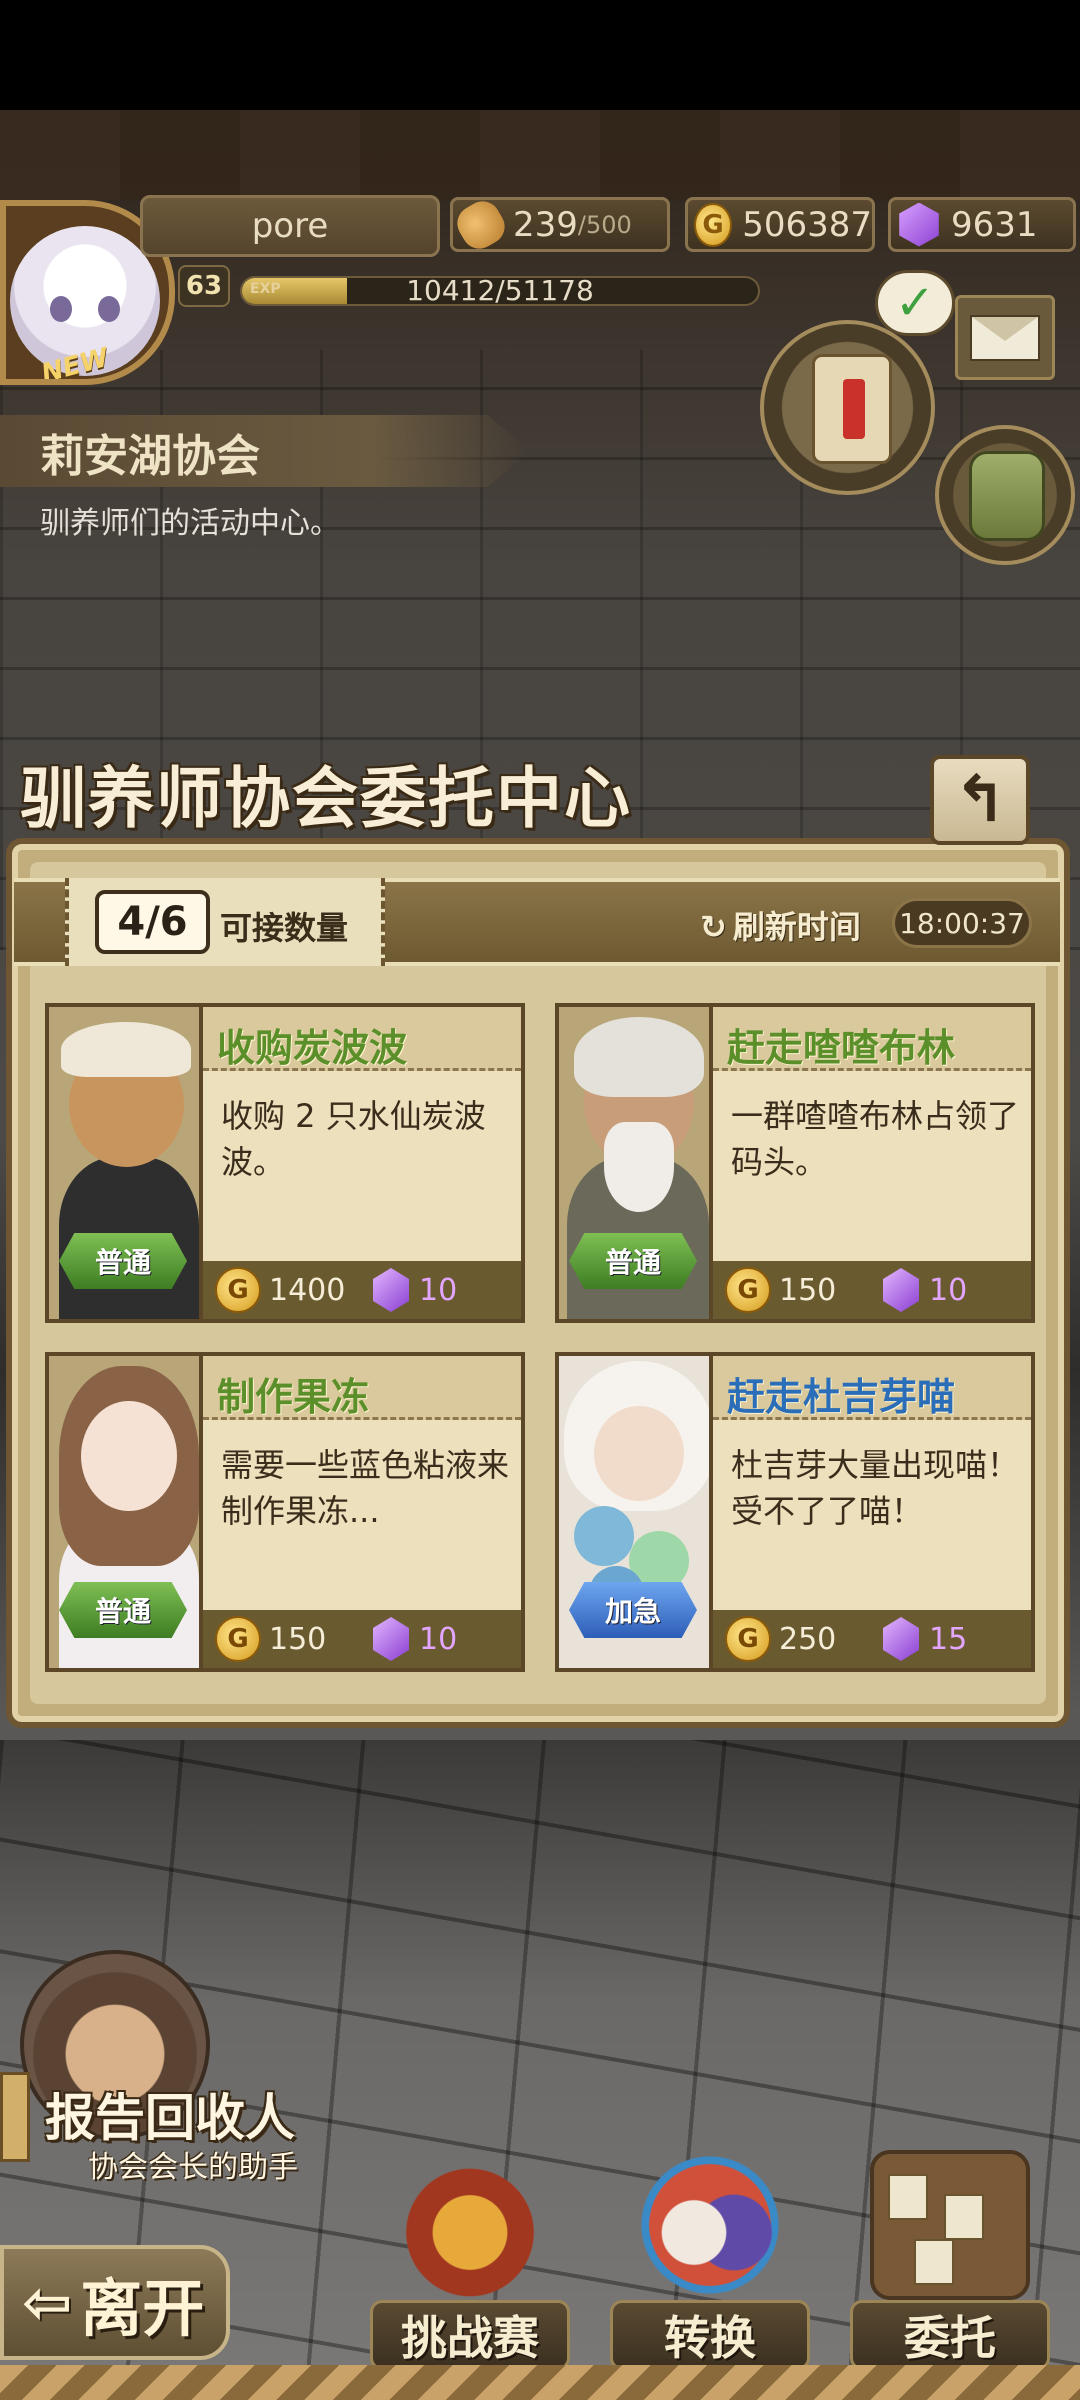 The height and width of the screenshot is (2400, 1080). Describe the element at coordinates (190, 523) in the screenshot. I see `location-description: 驯养师们的活动中心。` at that location.